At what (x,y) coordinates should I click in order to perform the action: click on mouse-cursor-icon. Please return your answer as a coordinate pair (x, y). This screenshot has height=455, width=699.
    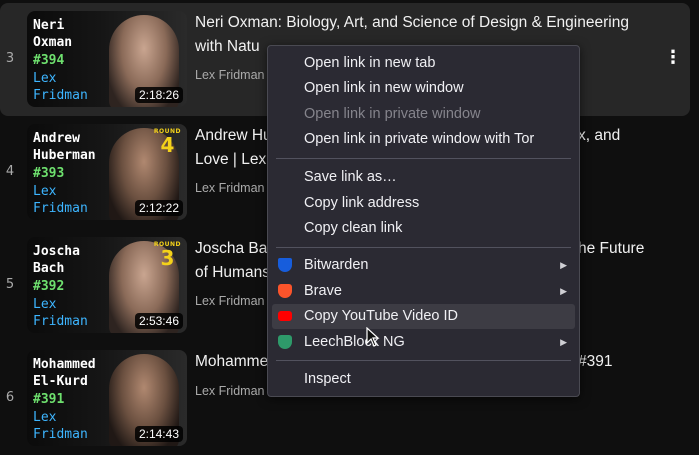
    Looking at the image, I should click on (373, 337).